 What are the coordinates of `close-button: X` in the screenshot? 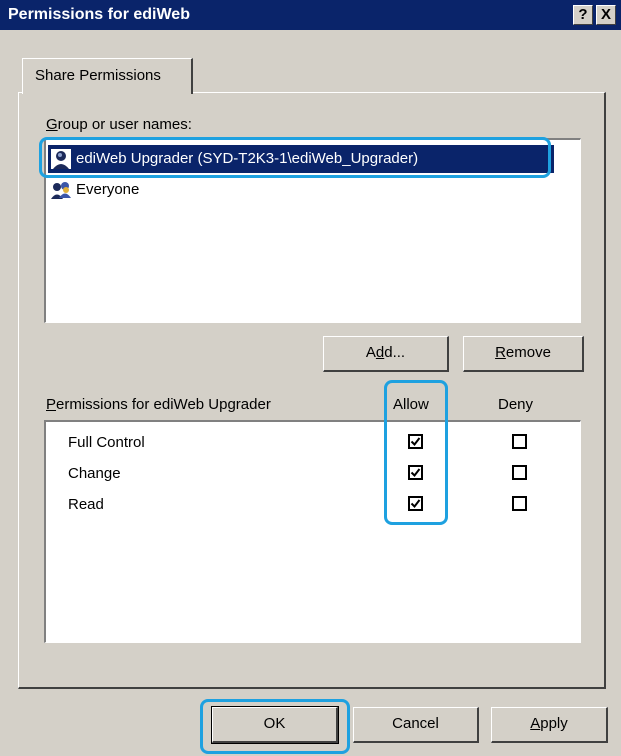 It's located at (606, 15).